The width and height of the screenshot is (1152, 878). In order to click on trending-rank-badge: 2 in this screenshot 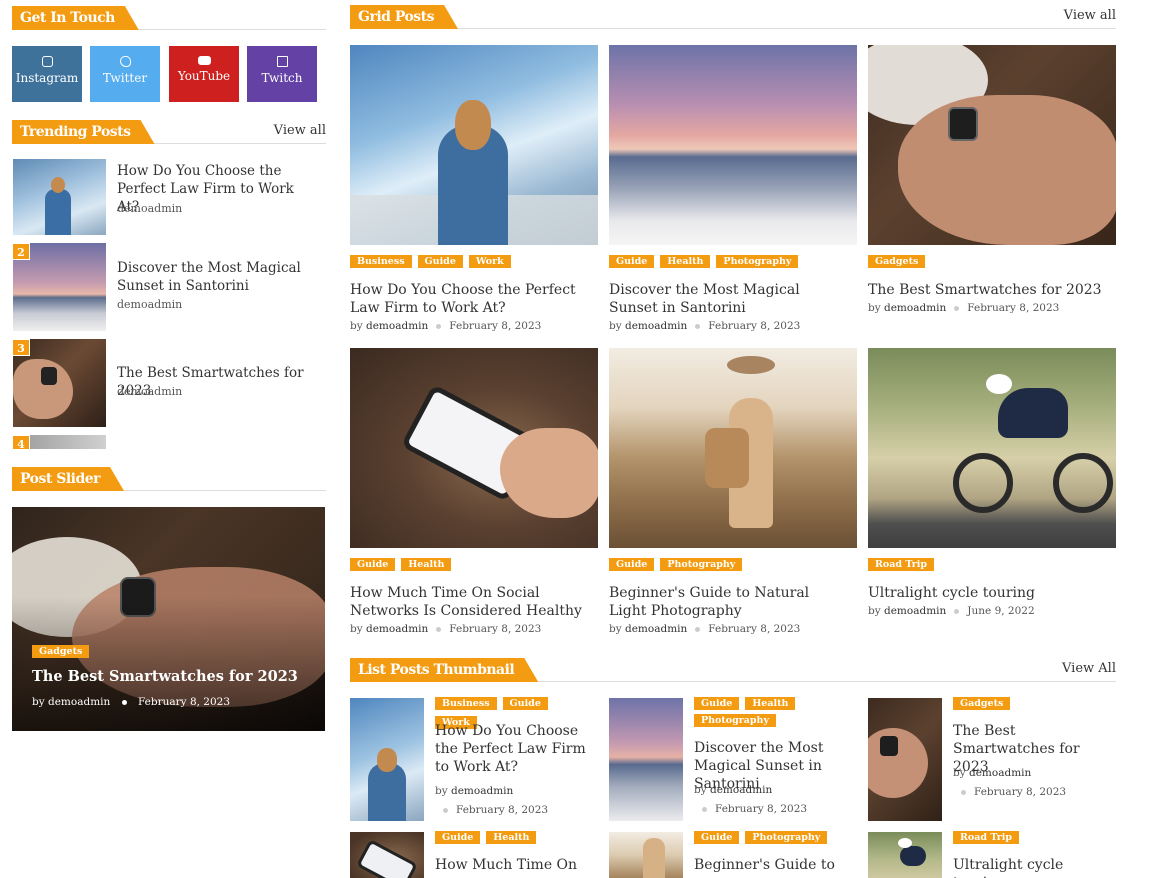, I will do `click(21, 251)`.